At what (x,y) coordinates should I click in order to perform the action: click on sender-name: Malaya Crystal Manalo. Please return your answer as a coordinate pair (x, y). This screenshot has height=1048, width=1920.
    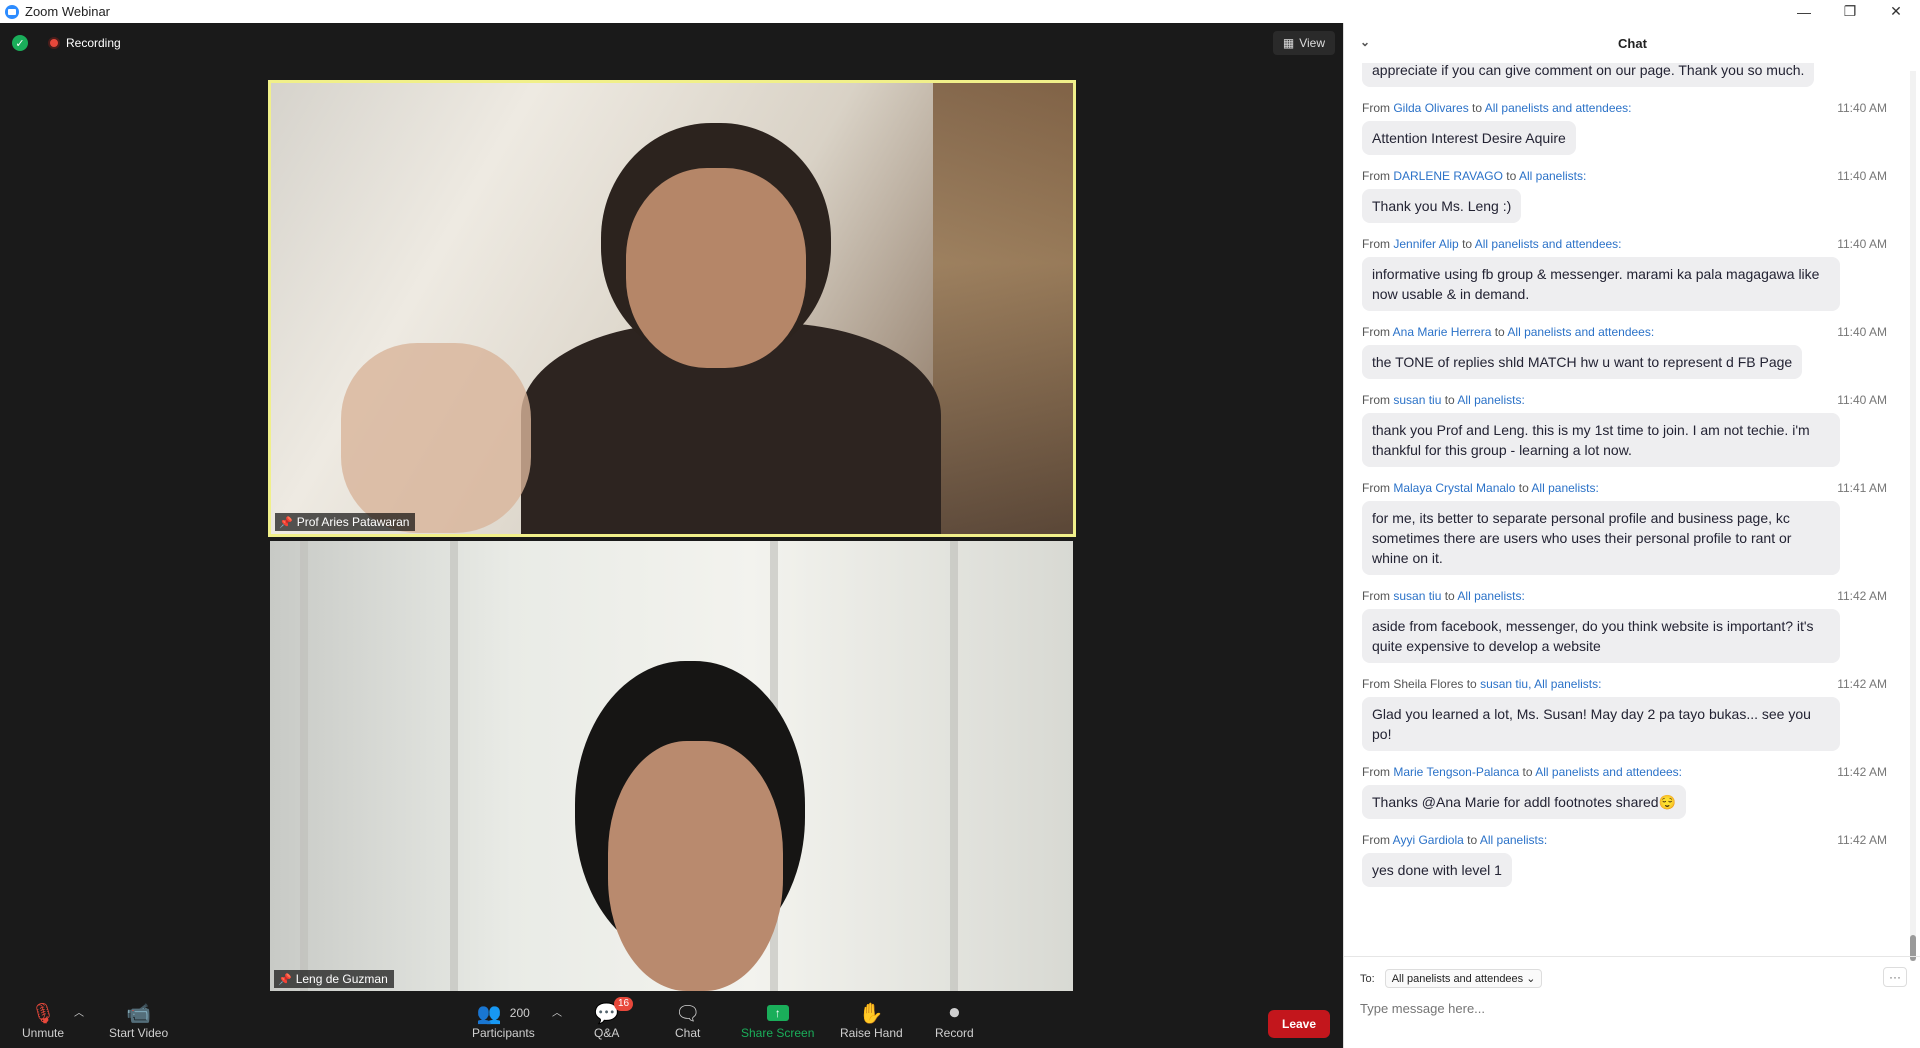
    Looking at the image, I should click on (1454, 488).